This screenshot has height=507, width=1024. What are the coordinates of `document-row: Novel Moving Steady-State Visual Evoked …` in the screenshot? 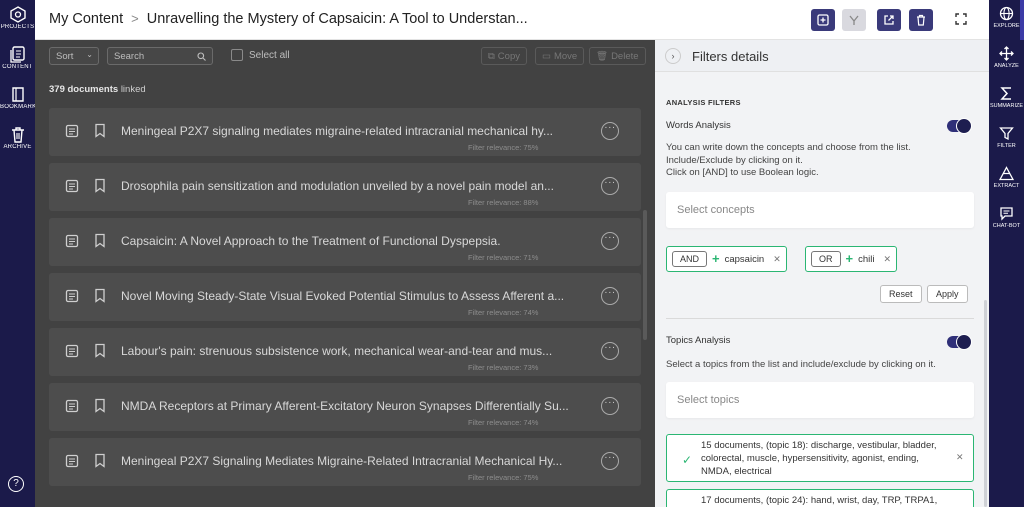 It's located at (345, 297).